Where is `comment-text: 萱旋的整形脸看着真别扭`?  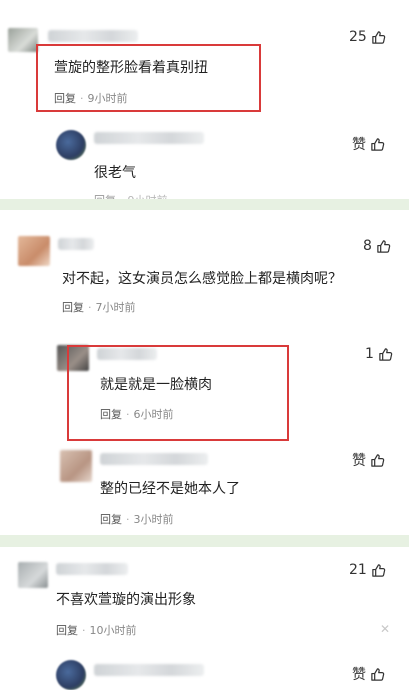 comment-text: 萱旋的整形脸看着真别扭 is located at coordinates (131, 68).